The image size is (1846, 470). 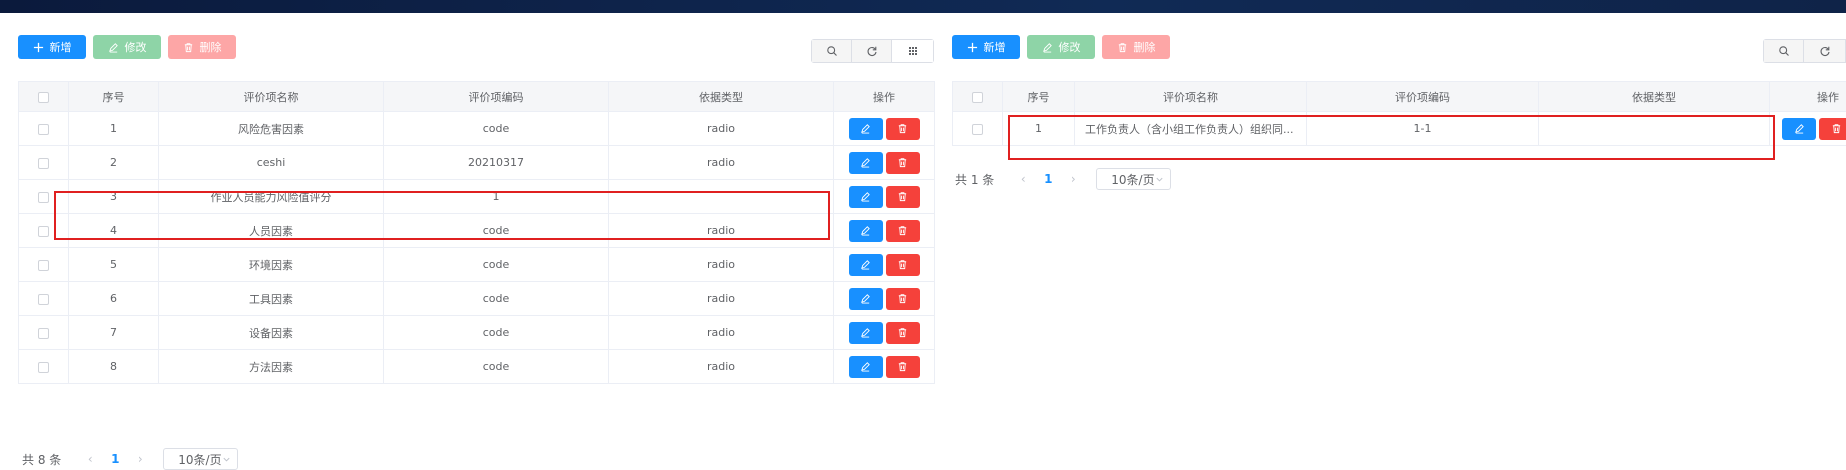 I want to click on left-refresh-tool, so click(x=872, y=51).